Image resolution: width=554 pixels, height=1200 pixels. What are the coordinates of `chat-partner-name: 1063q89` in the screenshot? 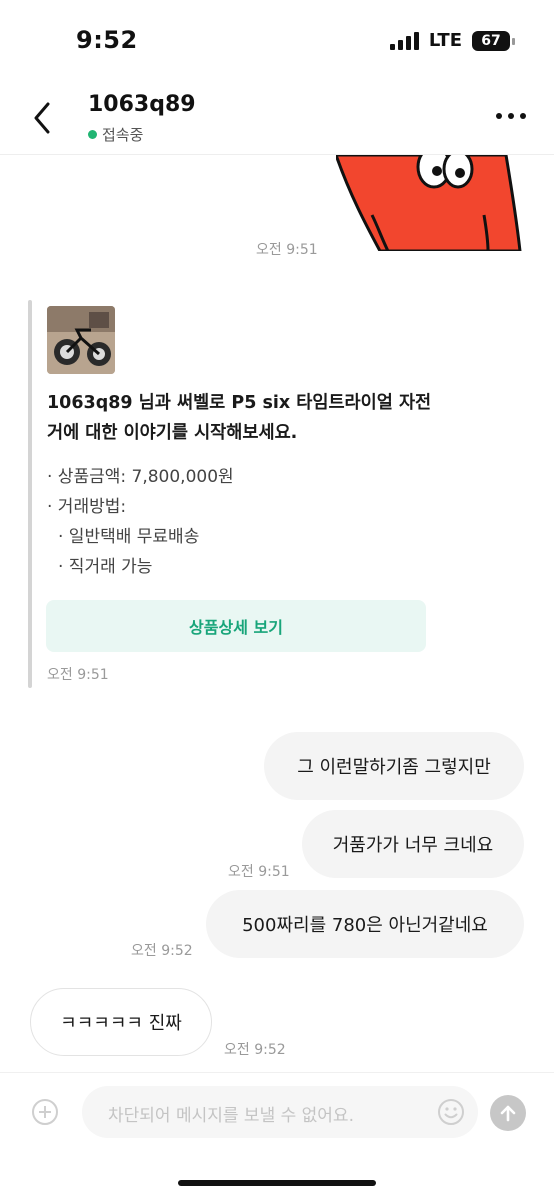 It's located at (142, 104).